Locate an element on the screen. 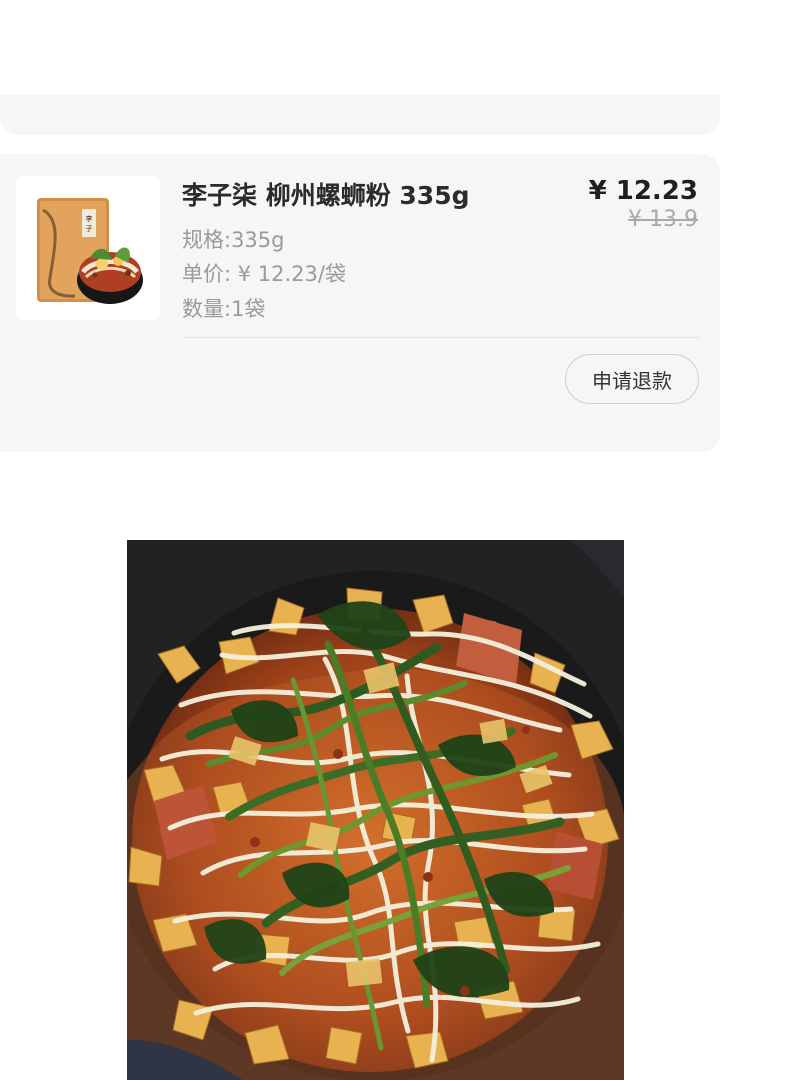 The width and height of the screenshot is (811, 1080). snail-noodle-package-image: 李 子 is located at coordinates (88, 248).